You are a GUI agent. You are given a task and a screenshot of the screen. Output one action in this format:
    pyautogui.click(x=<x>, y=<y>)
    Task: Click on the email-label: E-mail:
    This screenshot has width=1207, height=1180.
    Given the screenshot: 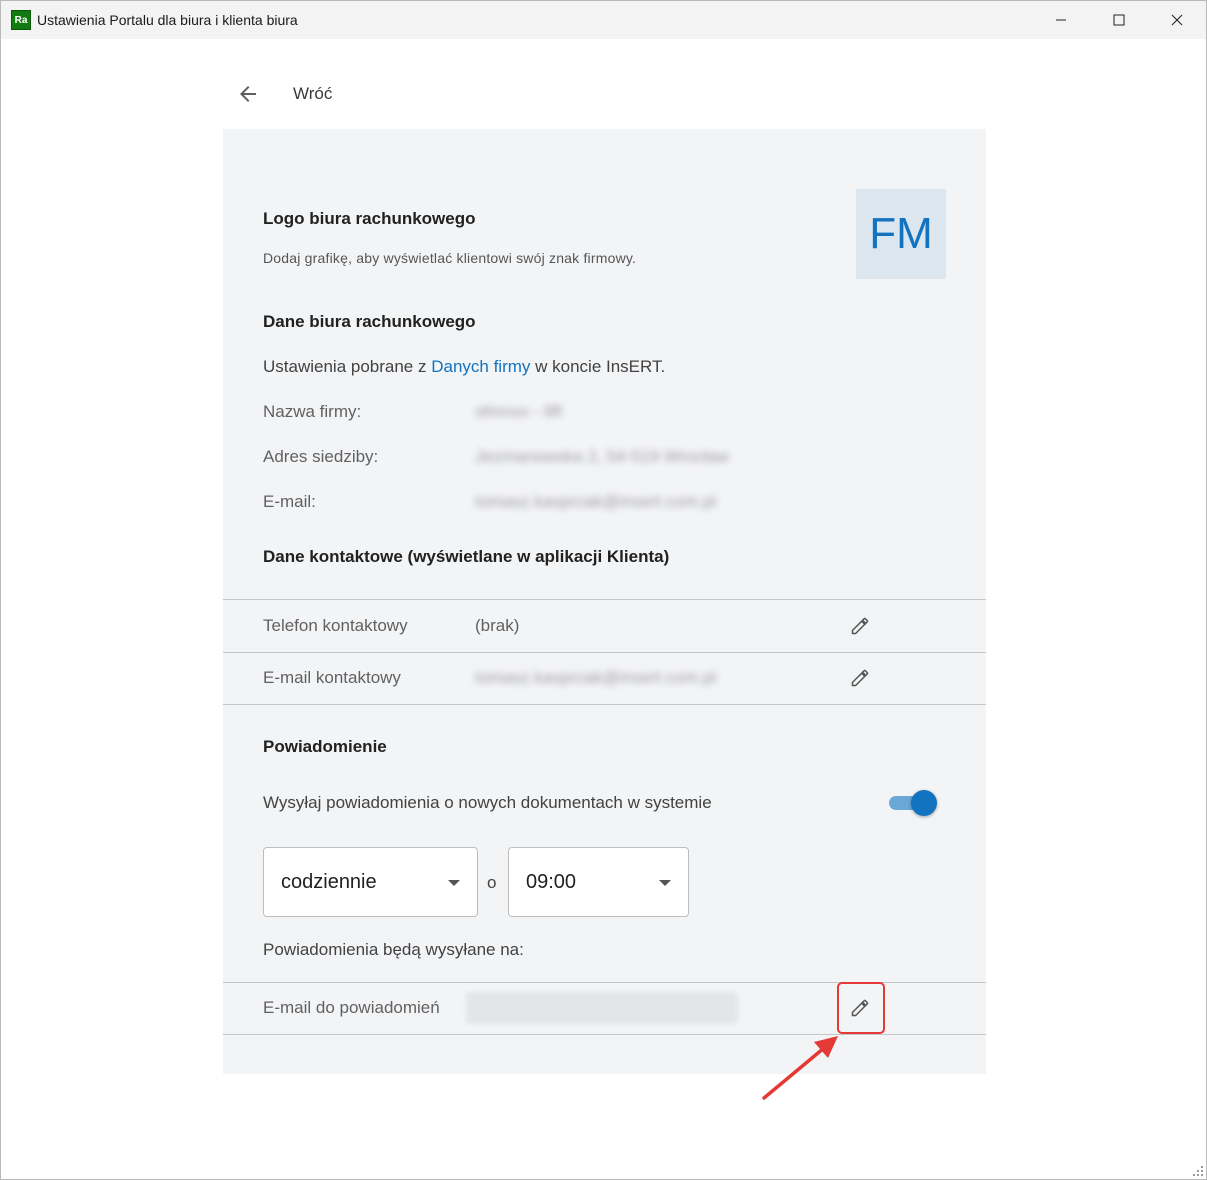 What is the action you would take?
    pyautogui.click(x=289, y=501)
    